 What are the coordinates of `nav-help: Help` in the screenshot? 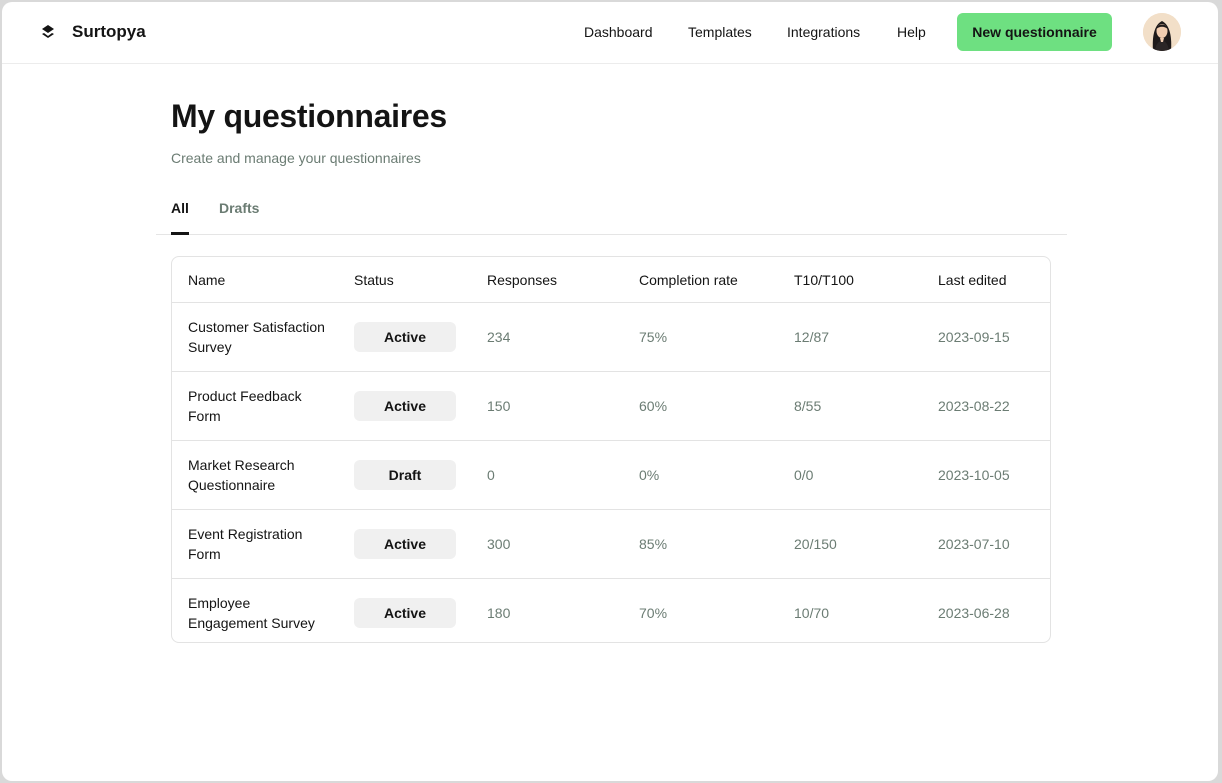 It's located at (911, 32).